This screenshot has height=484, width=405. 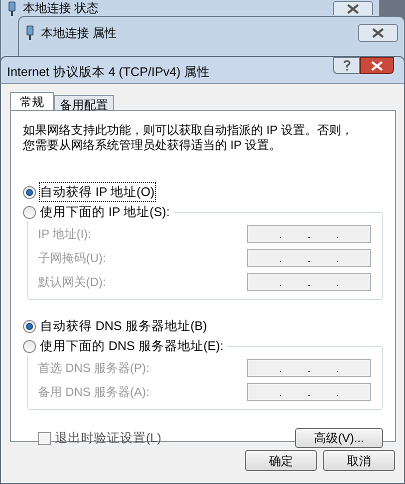 I want to click on help-icon, so click(x=346, y=65).